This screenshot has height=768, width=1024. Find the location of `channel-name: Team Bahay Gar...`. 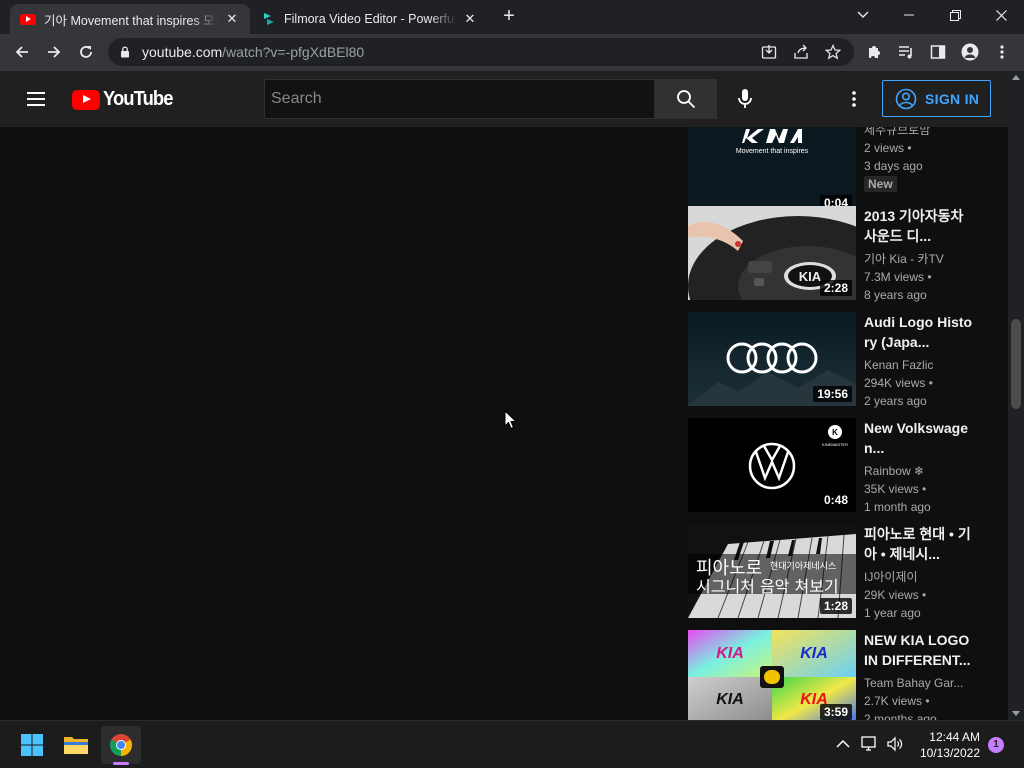

channel-name: Team Bahay Gar... is located at coordinates (919, 683).